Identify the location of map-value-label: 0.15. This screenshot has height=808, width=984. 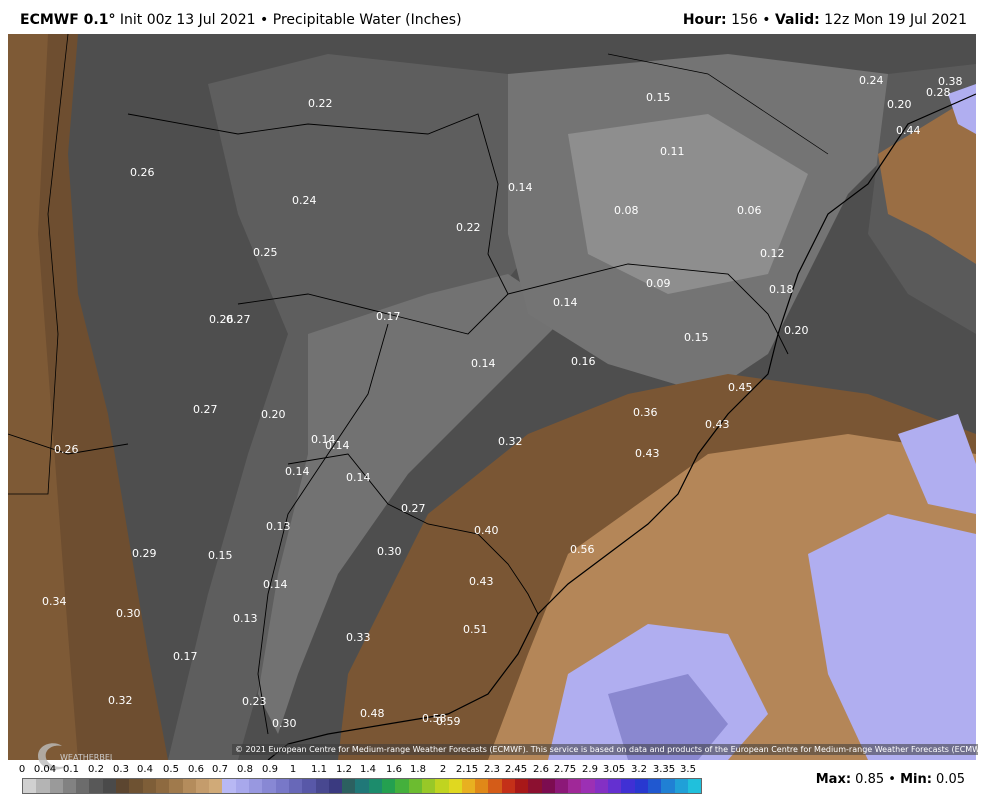
(220, 555).